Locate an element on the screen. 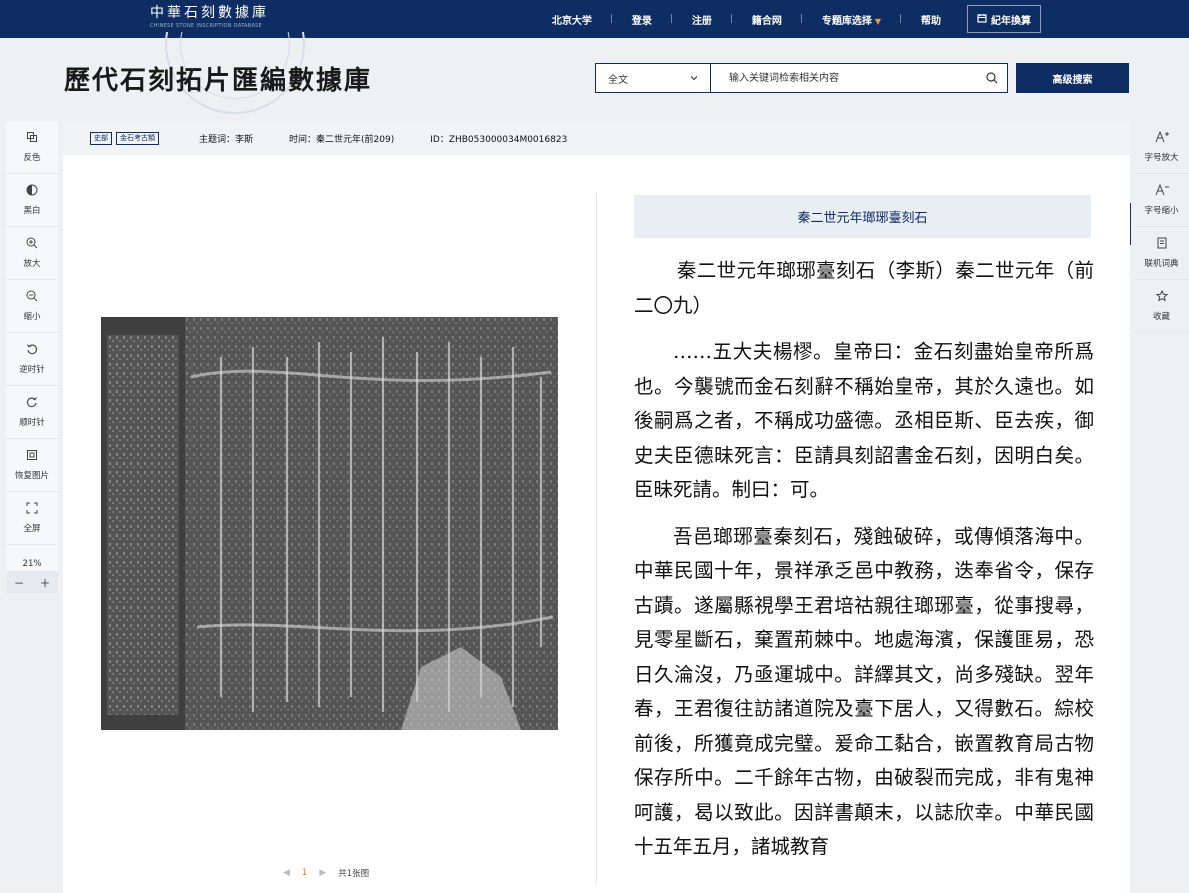  search-scope-value: 全文 is located at coordinates (618, 80).